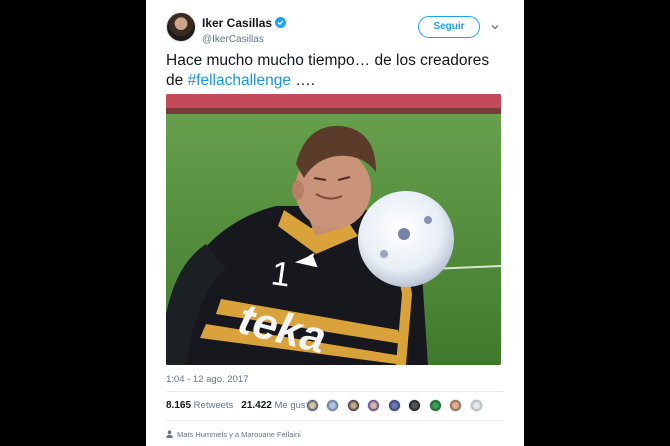 The width and height of the screenshot is (670, 446). Describe the element at coordinates (207, 379) in the screenshot. I see `tweet-timestamp: 1:04 - 12 ago. 2017` at that location.